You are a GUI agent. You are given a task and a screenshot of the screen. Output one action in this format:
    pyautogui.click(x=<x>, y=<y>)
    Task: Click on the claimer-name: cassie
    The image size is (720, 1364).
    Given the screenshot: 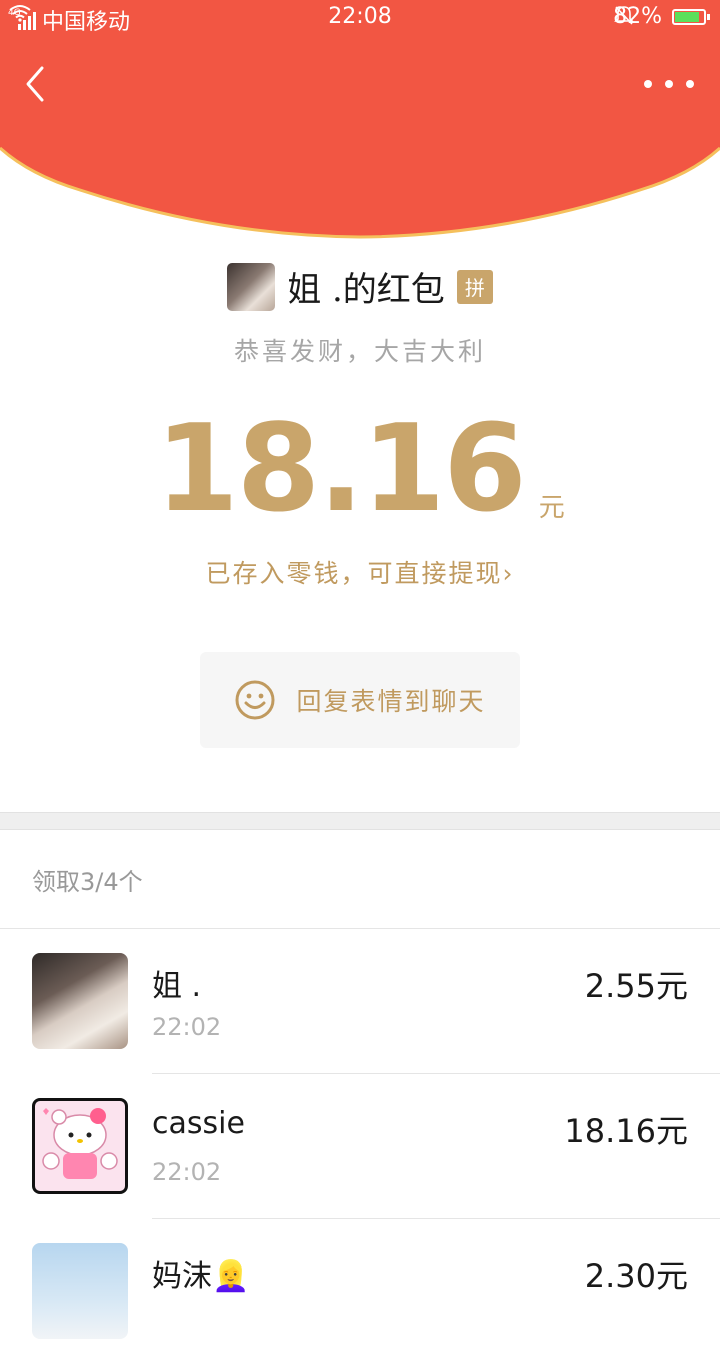 What is the action you would take?
    pyautogui.click(x=198, y=1123)
    